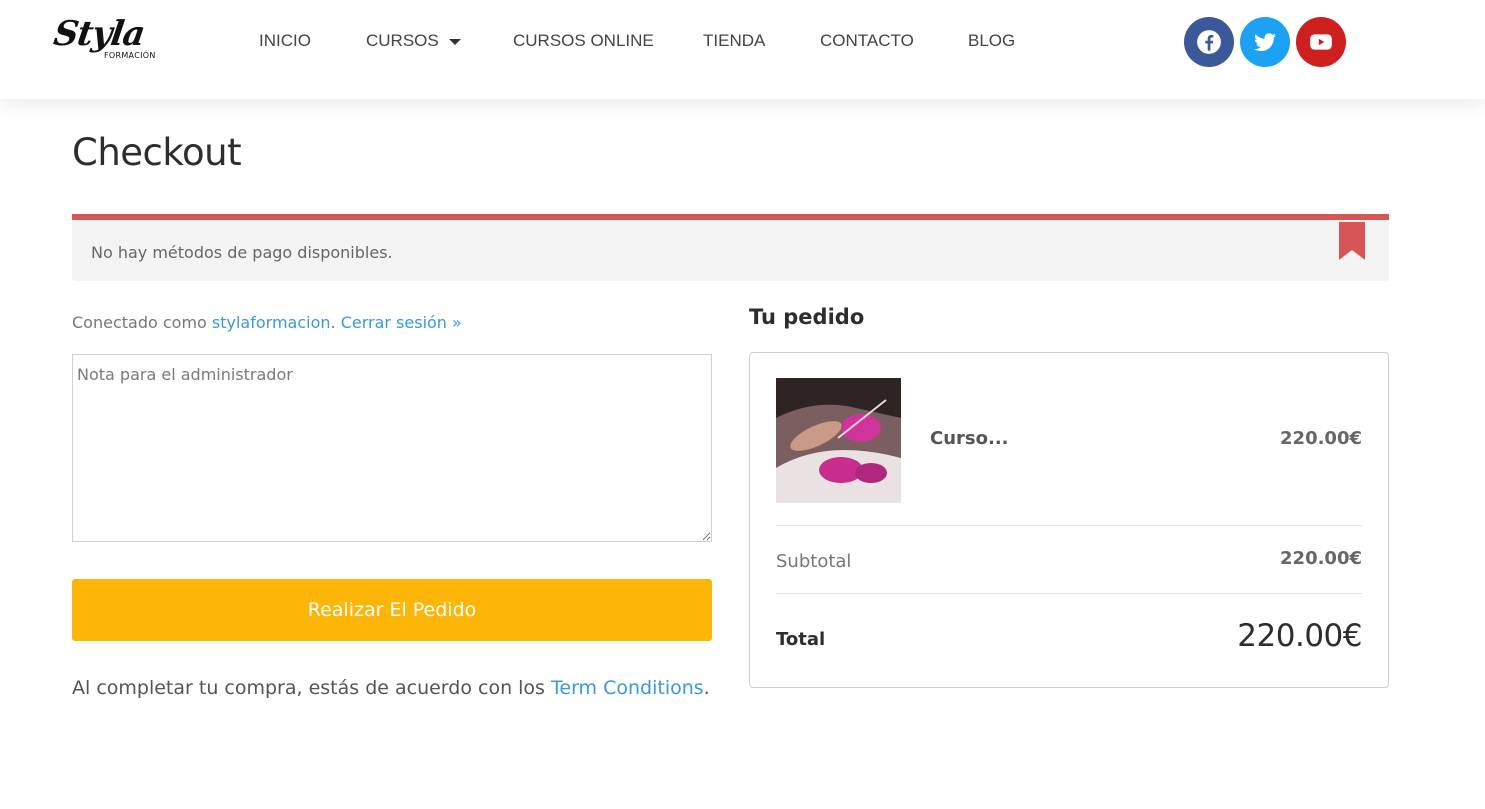 Image resolution: width=1485 pixels, height=809 pixels. Describe the element at coordinates (130, 55) in the screenshot. I see `logo-sub-text: FORMACIÓN` at that location.